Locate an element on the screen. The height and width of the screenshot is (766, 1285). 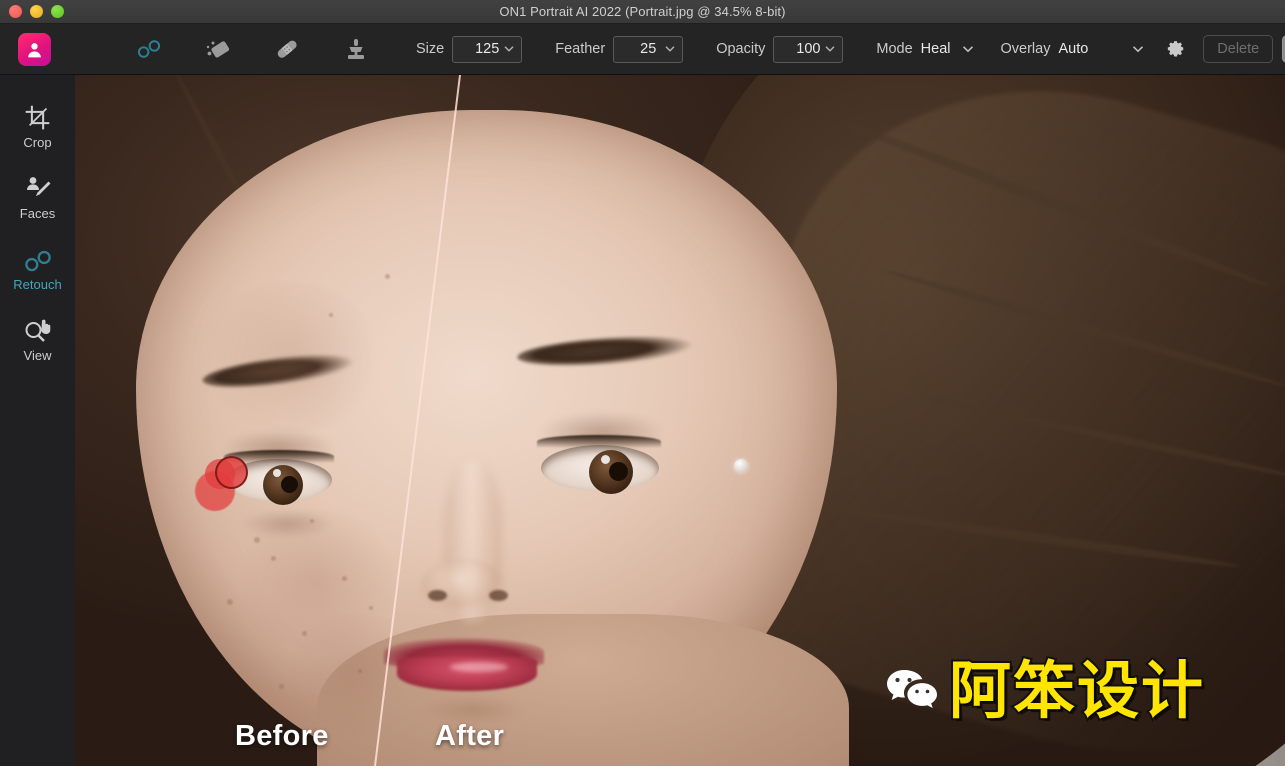
tool-settings-button is located at coordinates (1174, 49).